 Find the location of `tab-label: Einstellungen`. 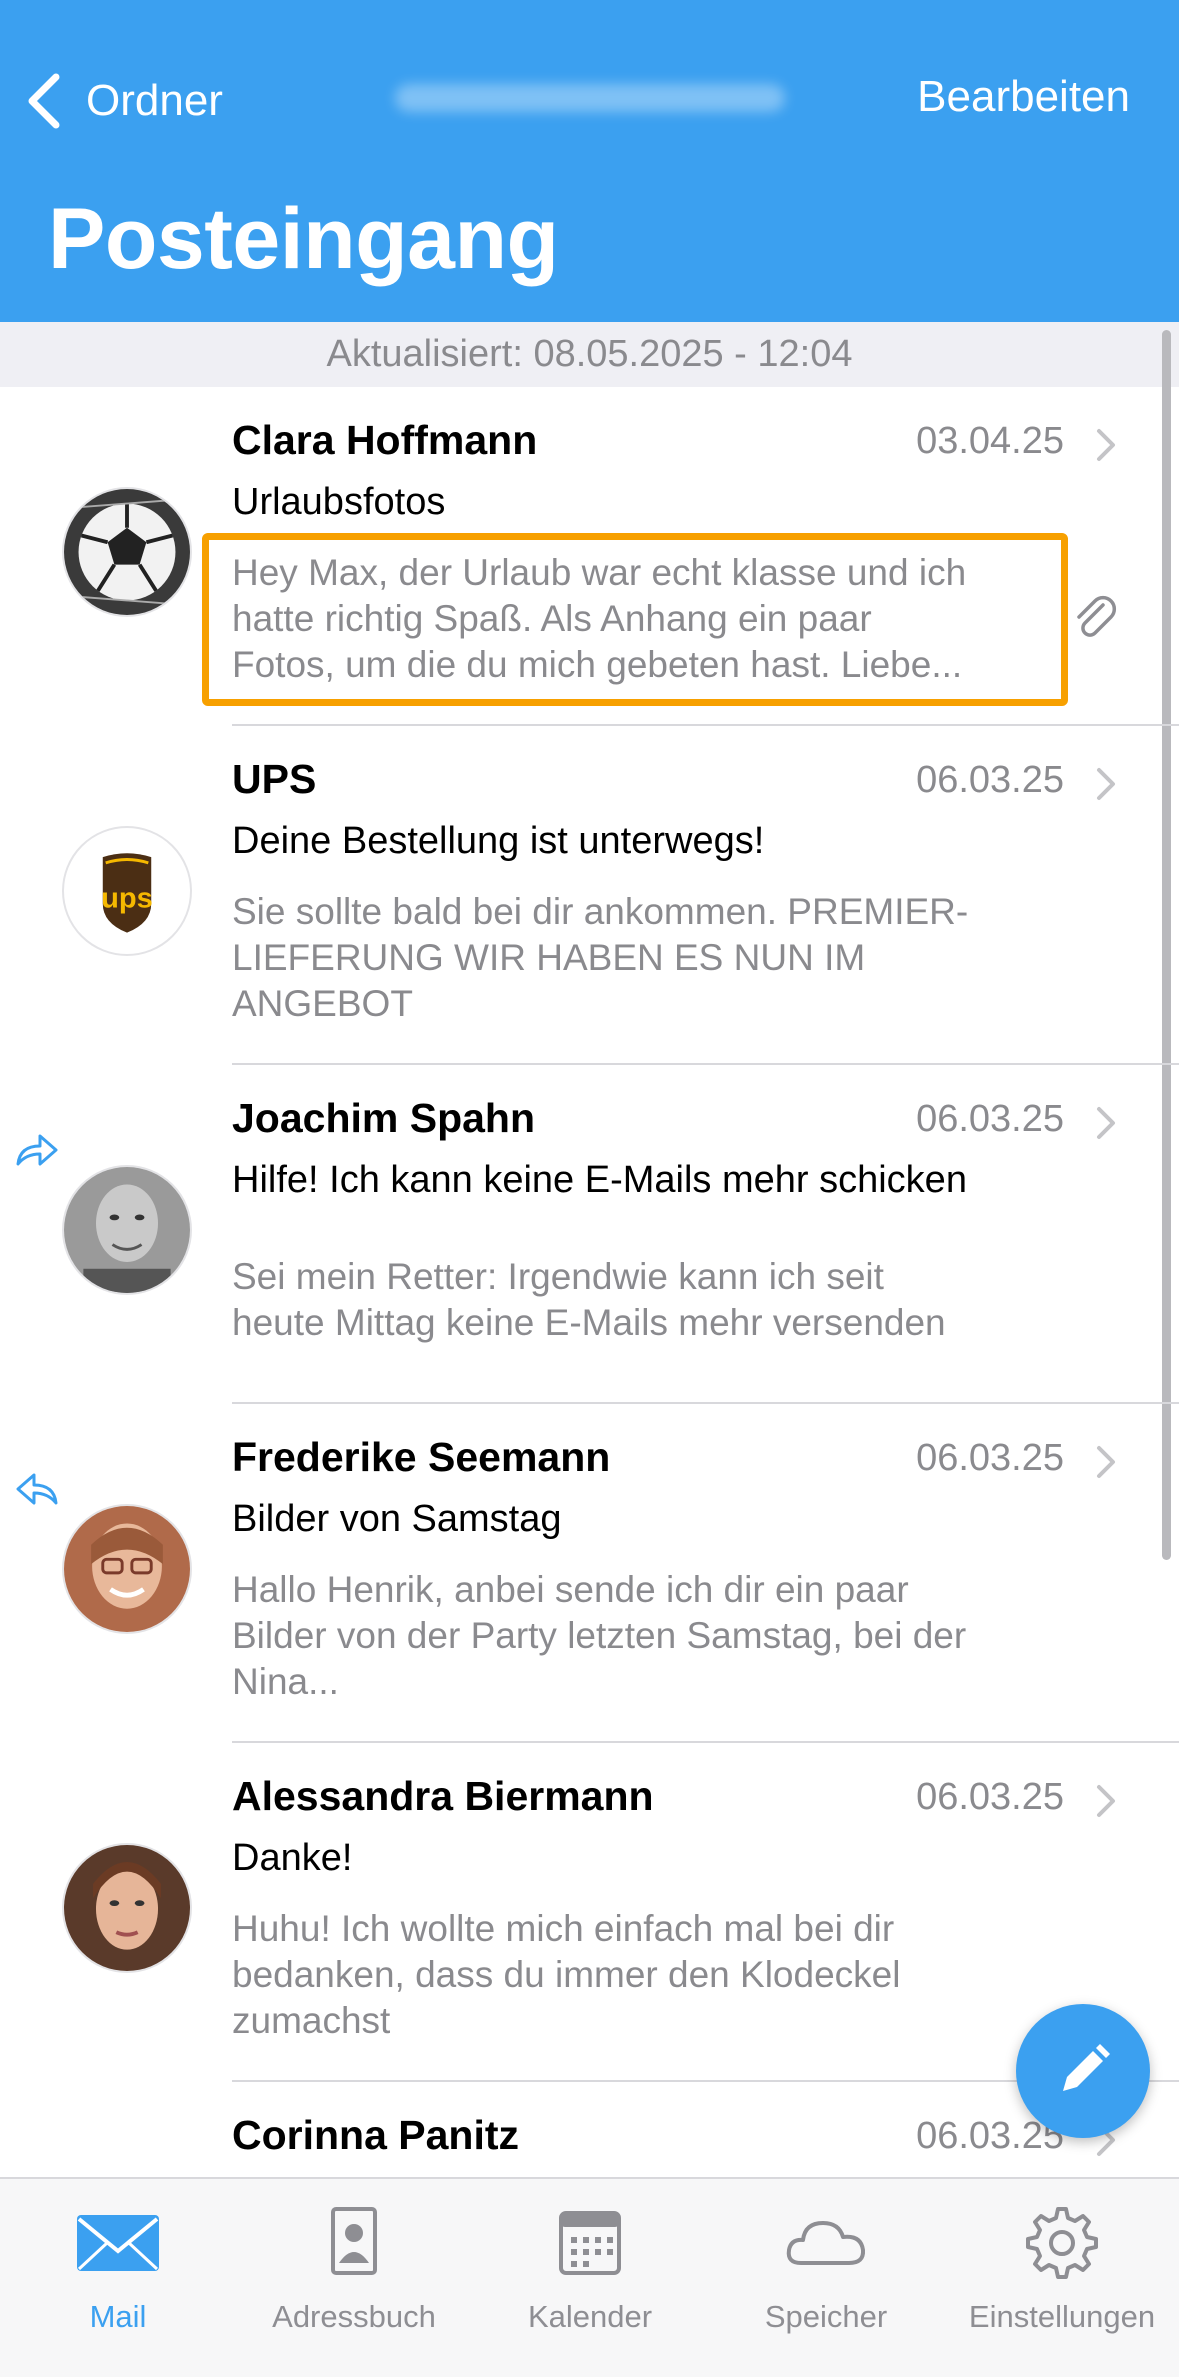

tab-label: Einstellungen is located at coordinates (1062, 2316).